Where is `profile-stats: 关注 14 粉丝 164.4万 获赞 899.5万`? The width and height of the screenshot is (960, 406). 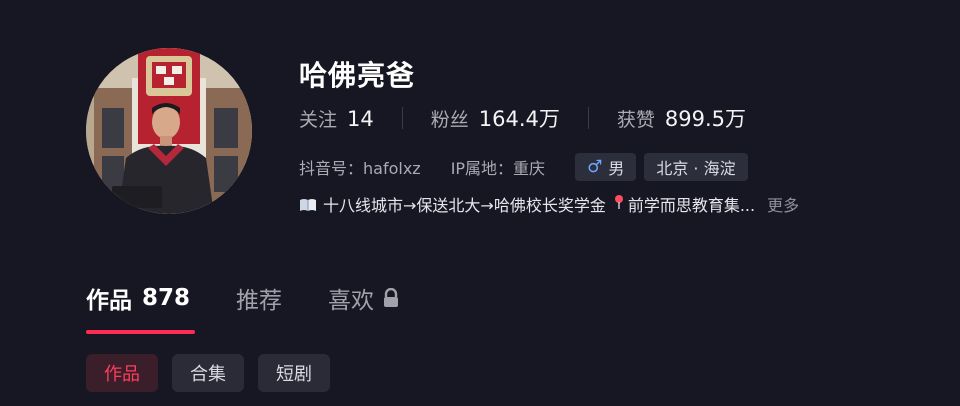 profile-stats: 关注 14 粉丝 164.4万 获赞 899.5万 is located at coordinates (522, 118).